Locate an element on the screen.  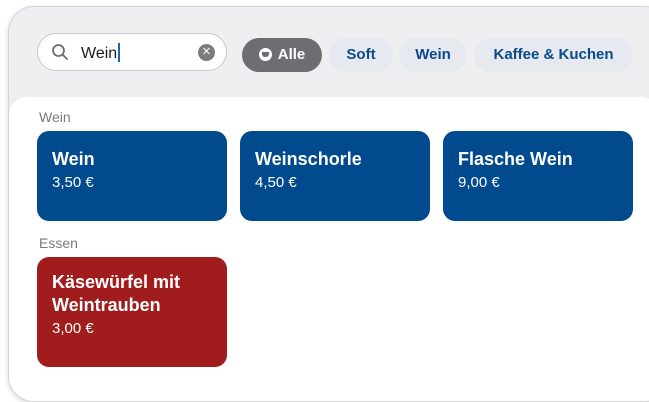
filter-chip-wein: Wein is located at coordinates (433, 55).